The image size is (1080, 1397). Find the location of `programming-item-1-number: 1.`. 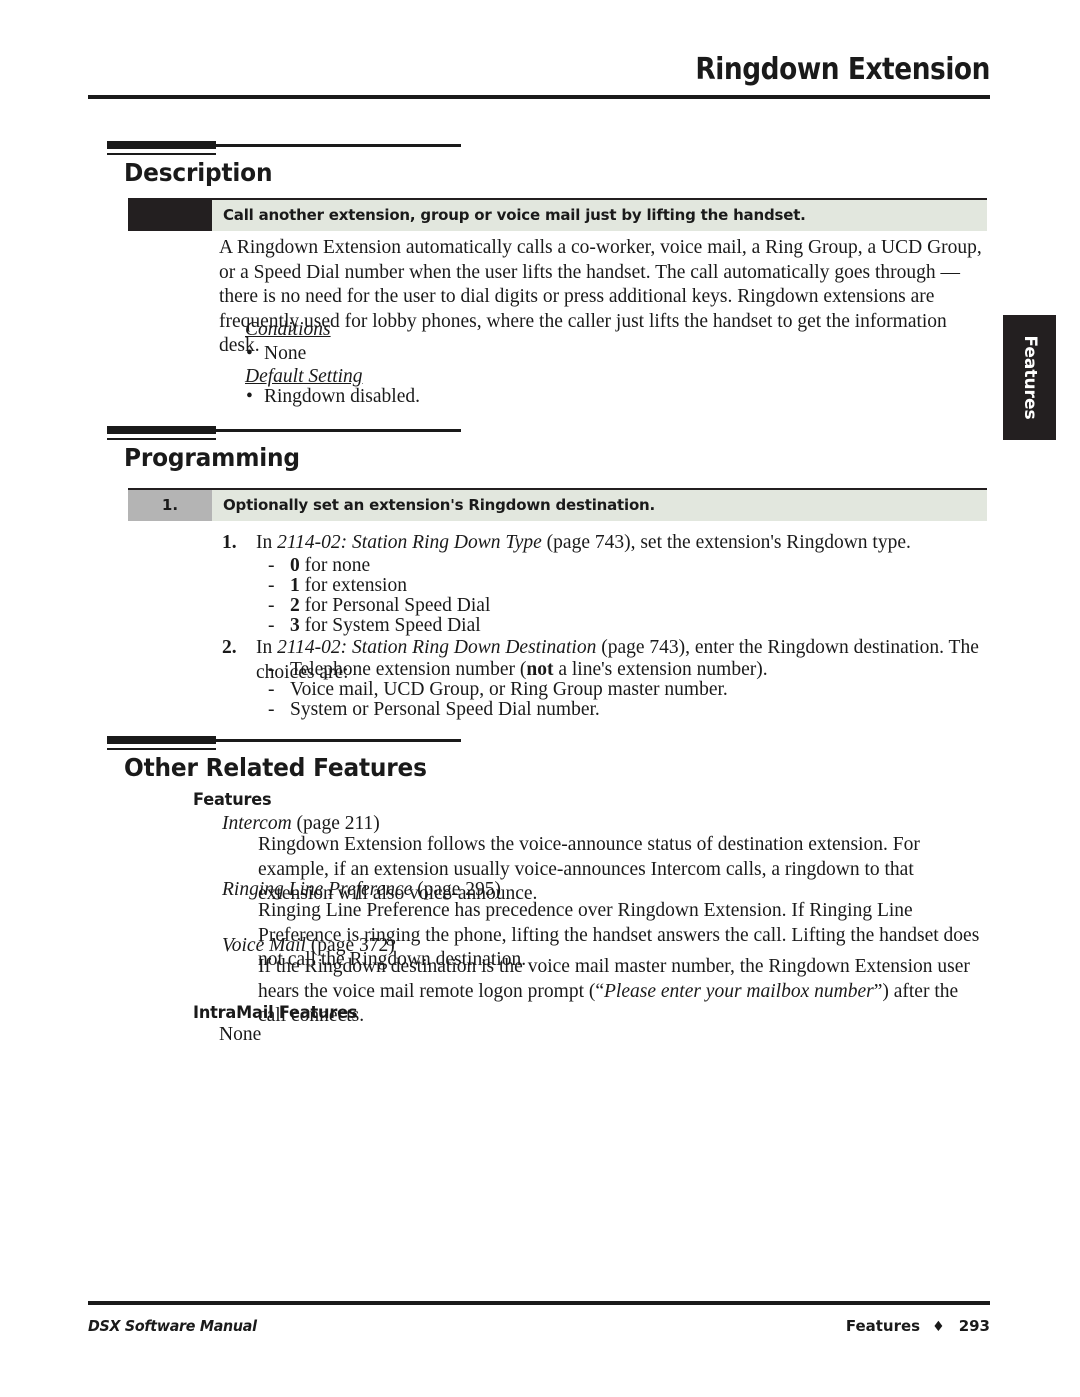

programming-item-1-number: 1. is located at coordinates (229, 542).